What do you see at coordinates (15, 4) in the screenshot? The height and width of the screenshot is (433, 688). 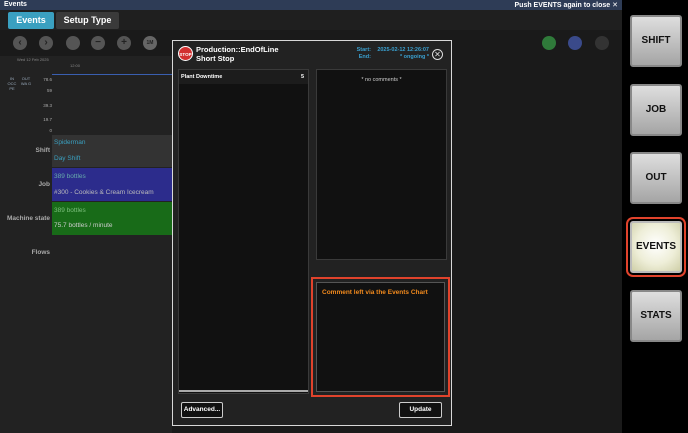 I see `window-title: Events` at bounding box center [15, 4].